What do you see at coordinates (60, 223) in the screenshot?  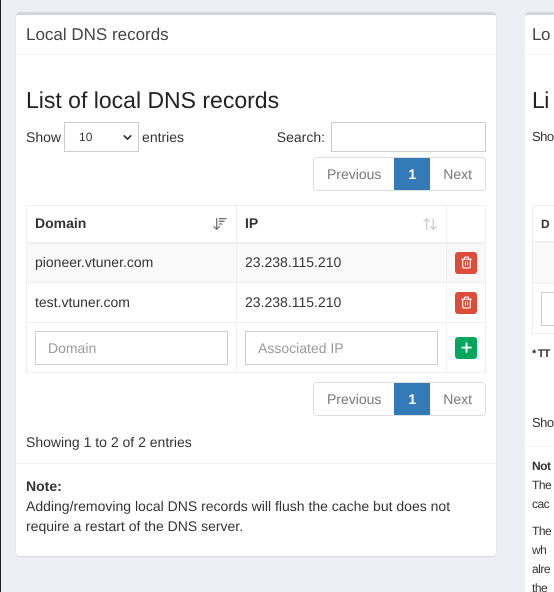 I see `column-header: Domain` at bounding box center [60, 223].